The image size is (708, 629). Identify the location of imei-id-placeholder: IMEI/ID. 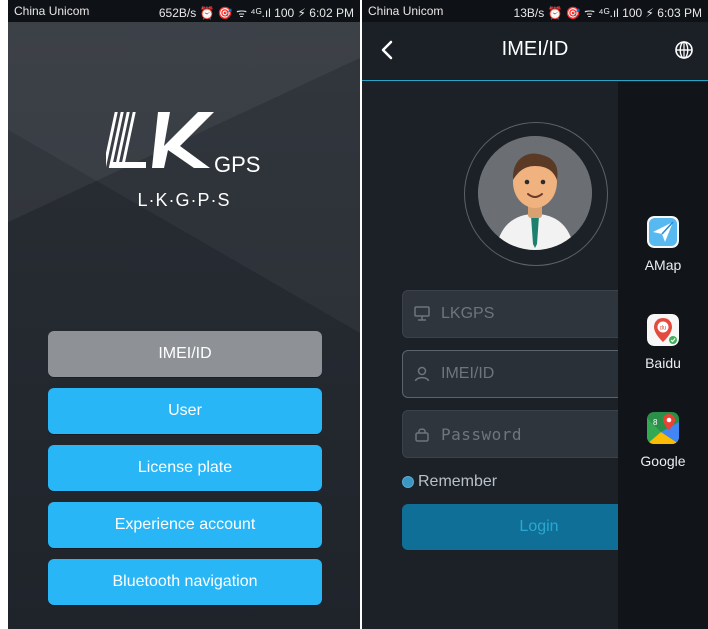
(468, 373).